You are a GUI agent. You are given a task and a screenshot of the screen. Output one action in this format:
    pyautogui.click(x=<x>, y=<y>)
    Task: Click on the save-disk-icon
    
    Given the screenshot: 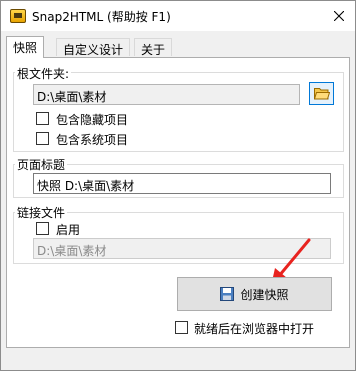 What is the action you would take?
    pyautogui.click(x=227, y=294)
    